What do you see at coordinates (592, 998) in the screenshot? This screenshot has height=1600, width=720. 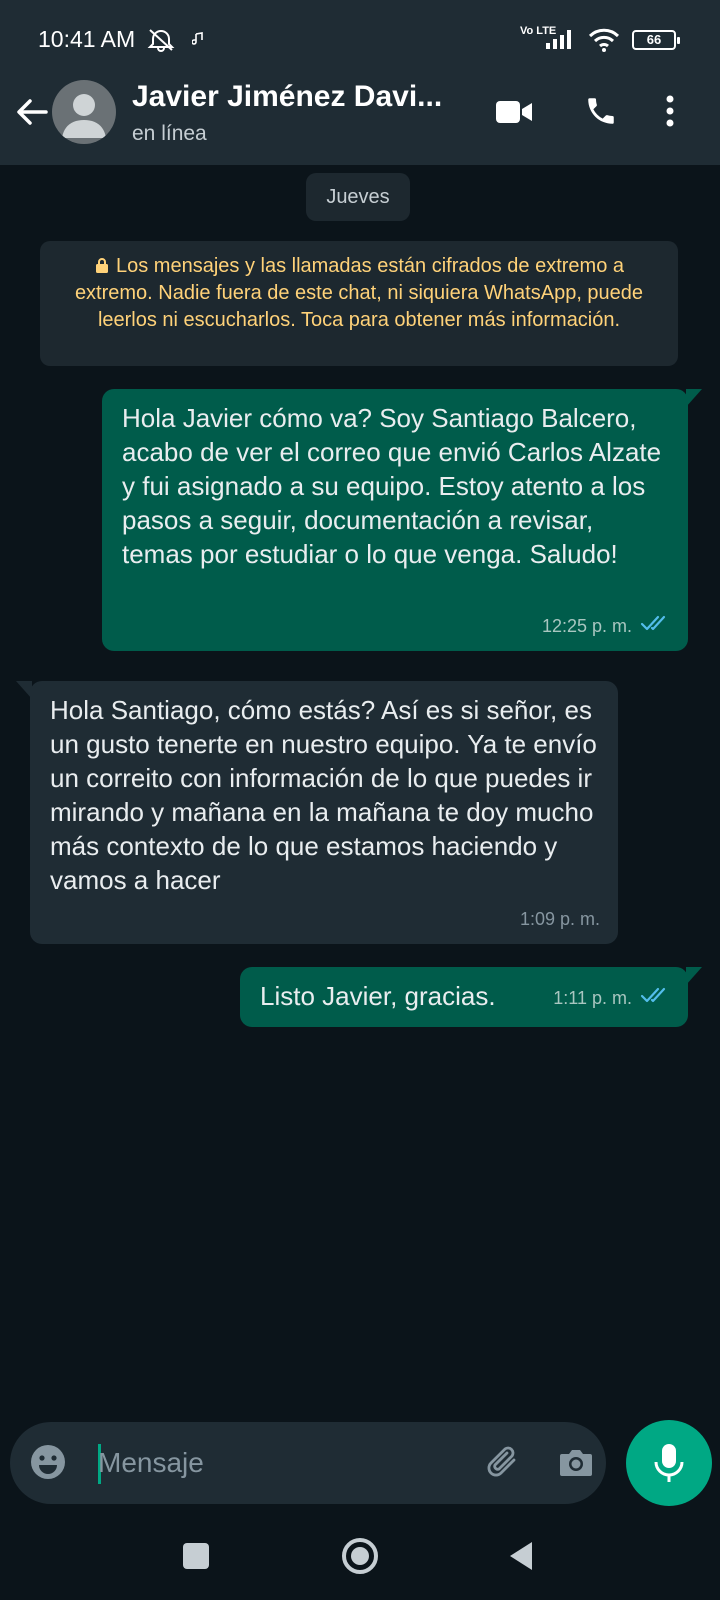 I see `message-time: 1:11 p. m.` at bounding box center [592, 998].